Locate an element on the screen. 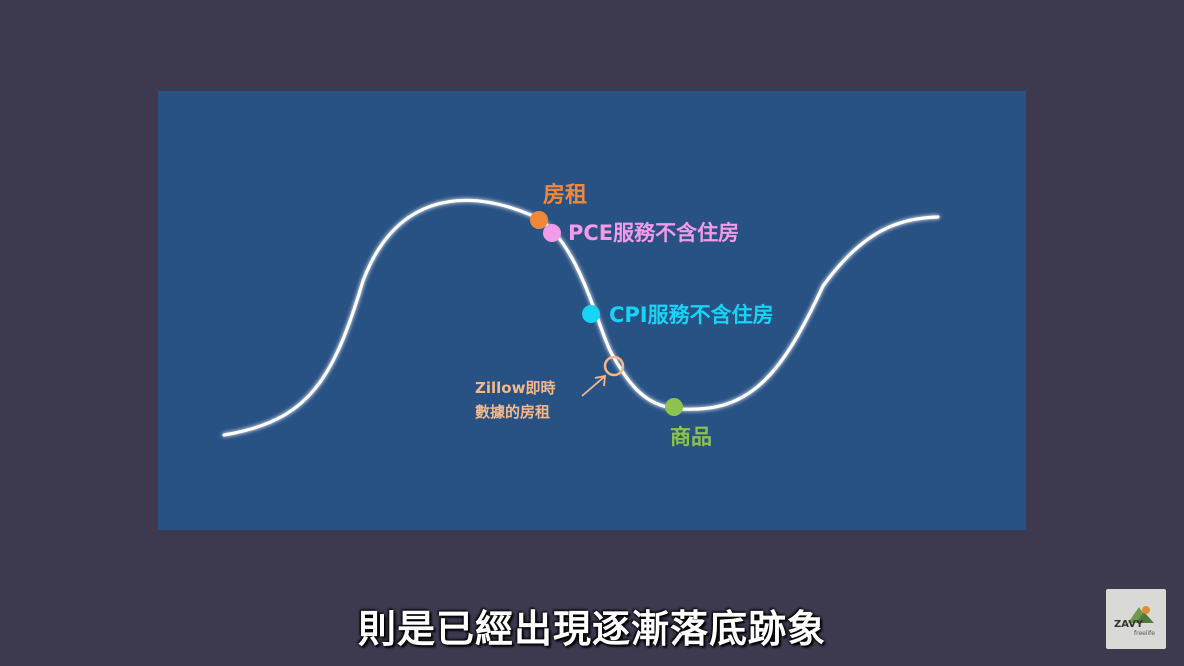 The height and width of the screenshot is (666, 1184). channel-logo: ZAVY freelife is located at coordinates (1136, 619).